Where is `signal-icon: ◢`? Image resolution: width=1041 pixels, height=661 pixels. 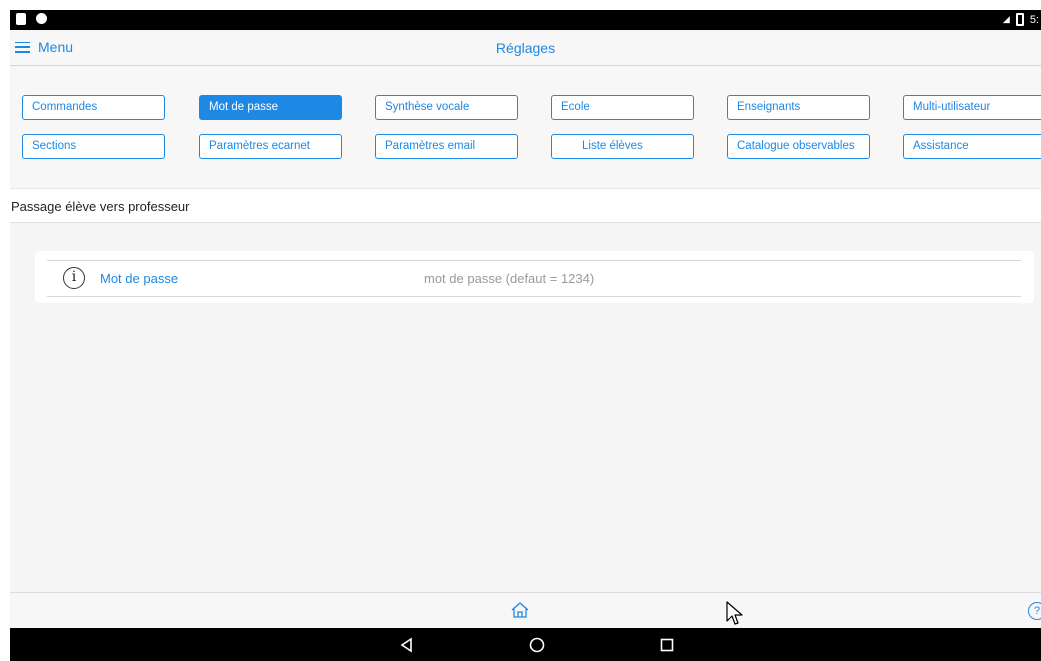
signal-icon: ◢ is located at coordinates (1006, 19).